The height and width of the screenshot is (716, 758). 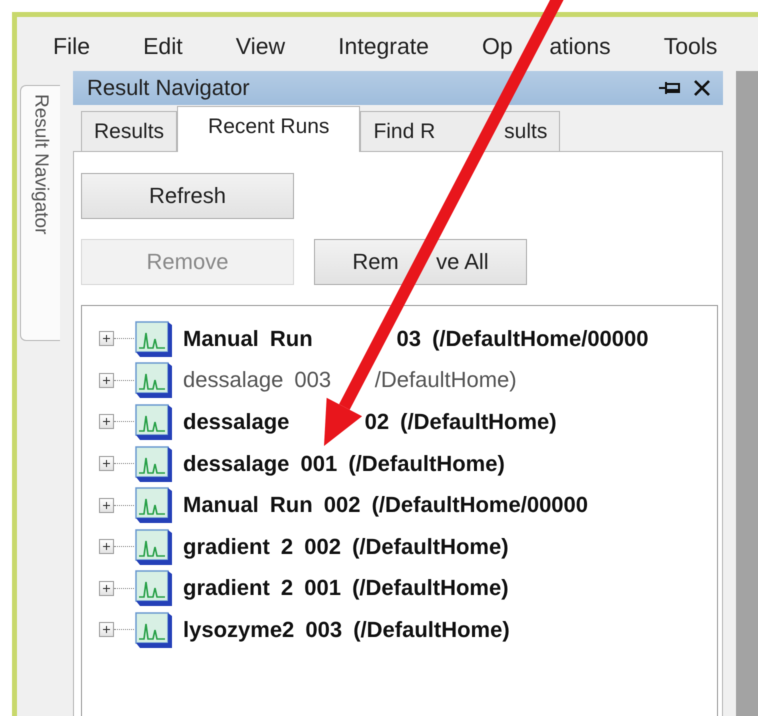 What do you see at coordinates (350, 380) in the screenshot?
I see `run-label: dessalage 003 /DefaultHome)` at bounding box center [350, 380].